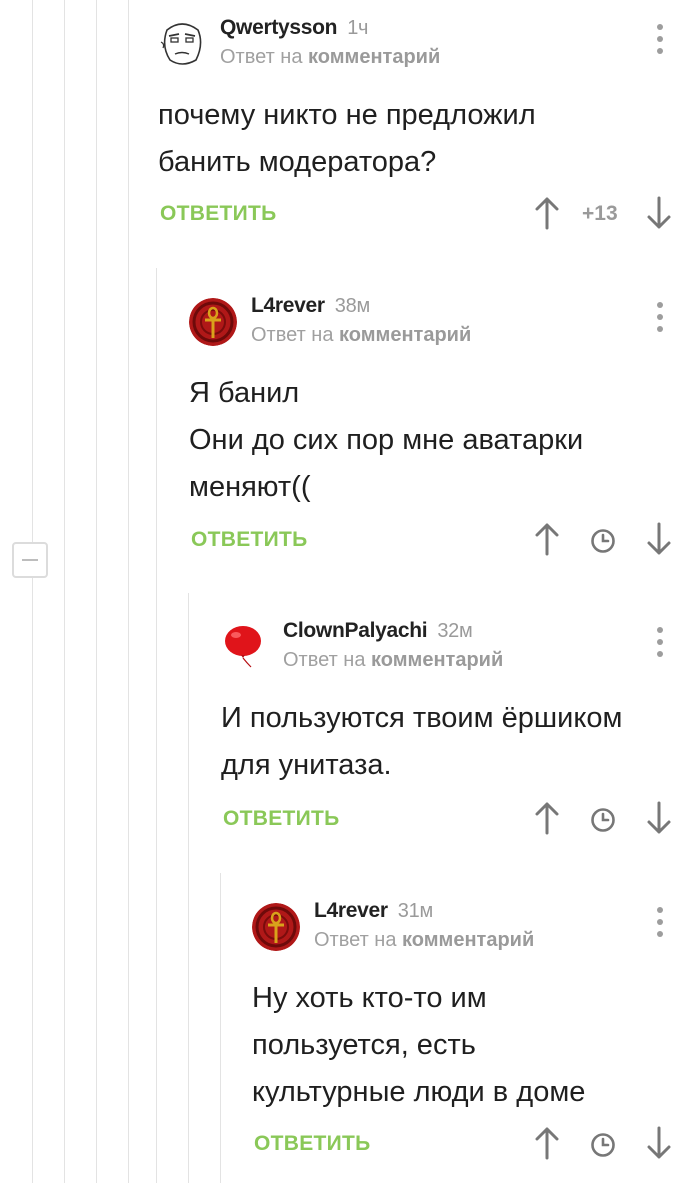 Image resolution: width=700 pixels, height=1183 pixels. What do you see at coordinates (455, 631) in the screenshot?
I see `comment-time: 32м` at bounding box center [455, 631].